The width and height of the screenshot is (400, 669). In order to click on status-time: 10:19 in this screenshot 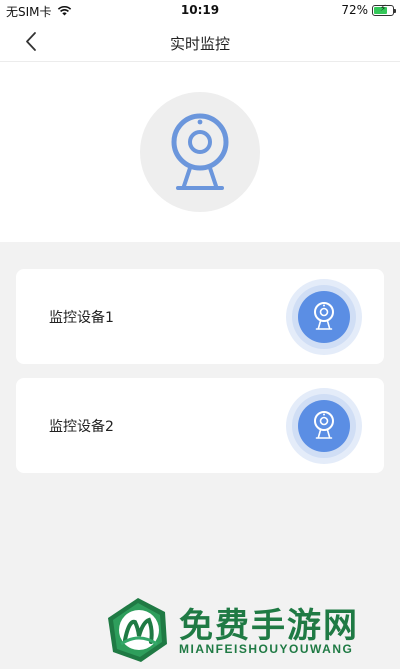, I will do `click(200, 10)`.